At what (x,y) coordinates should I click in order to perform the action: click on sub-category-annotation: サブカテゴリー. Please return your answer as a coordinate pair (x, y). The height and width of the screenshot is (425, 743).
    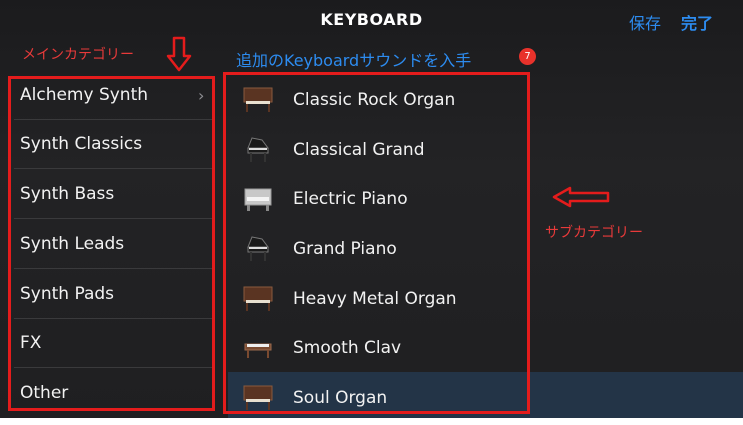
    Looking at the image, I should click on (594, 233).